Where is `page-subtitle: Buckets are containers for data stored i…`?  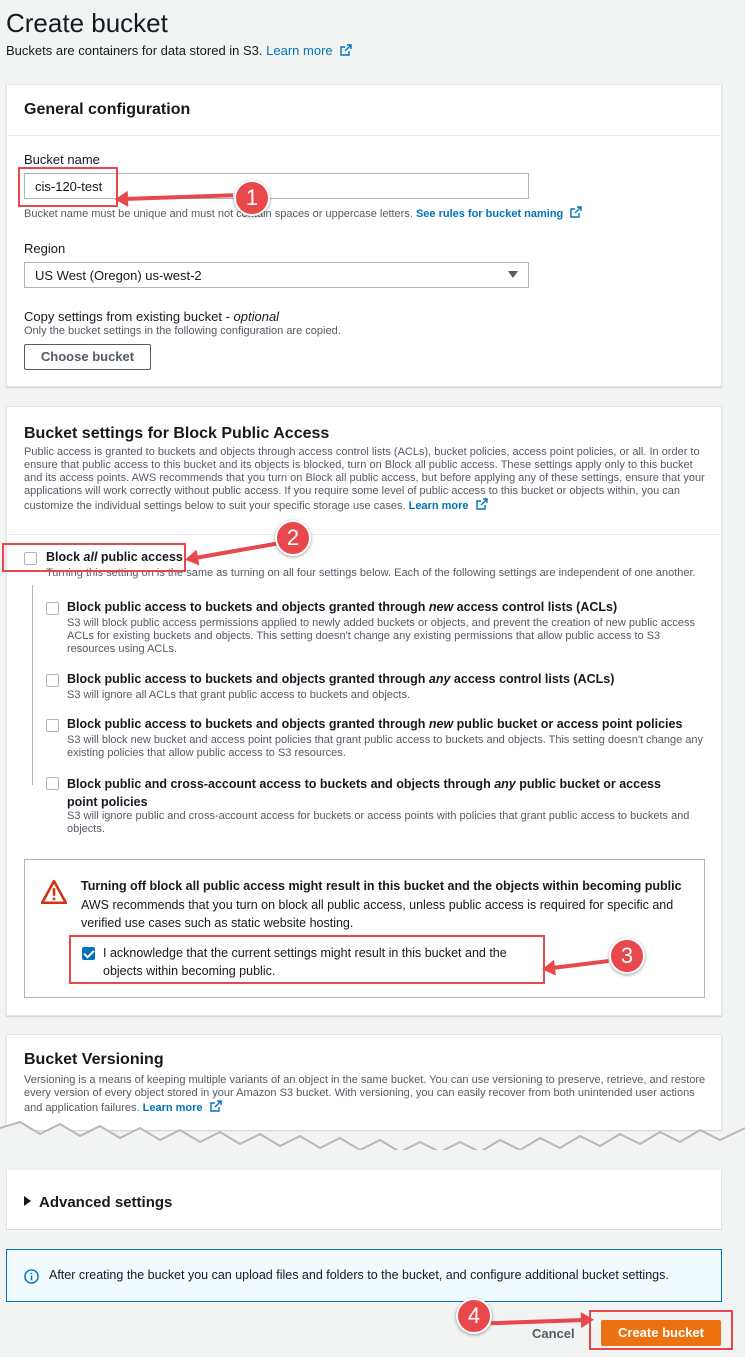
page-subtitle: Buckets are containers for data stored i… is located at coordinates (179, 50).